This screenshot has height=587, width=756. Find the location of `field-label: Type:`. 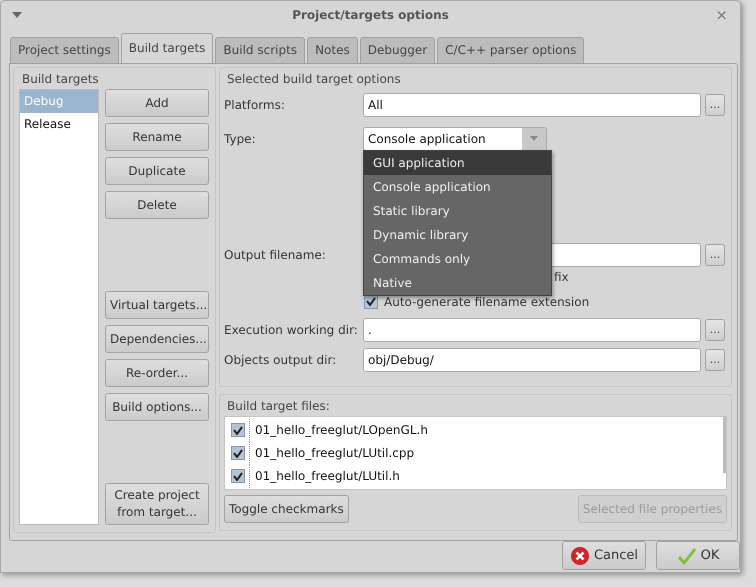

field-label: Type: is located at coordinates (240, 139).